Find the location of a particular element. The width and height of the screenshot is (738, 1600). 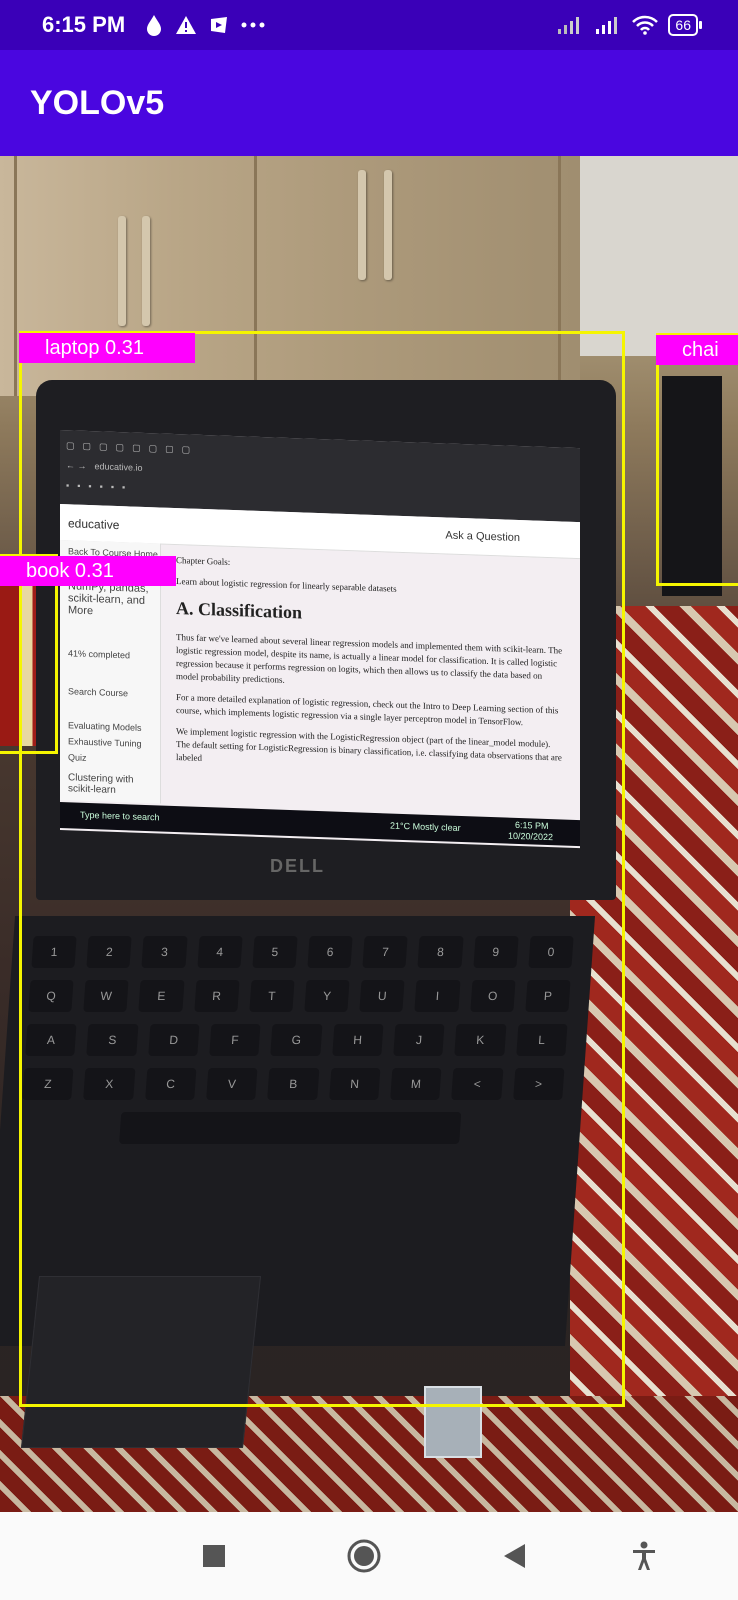

accessibility-icon is located at coordinates (644, 1555).